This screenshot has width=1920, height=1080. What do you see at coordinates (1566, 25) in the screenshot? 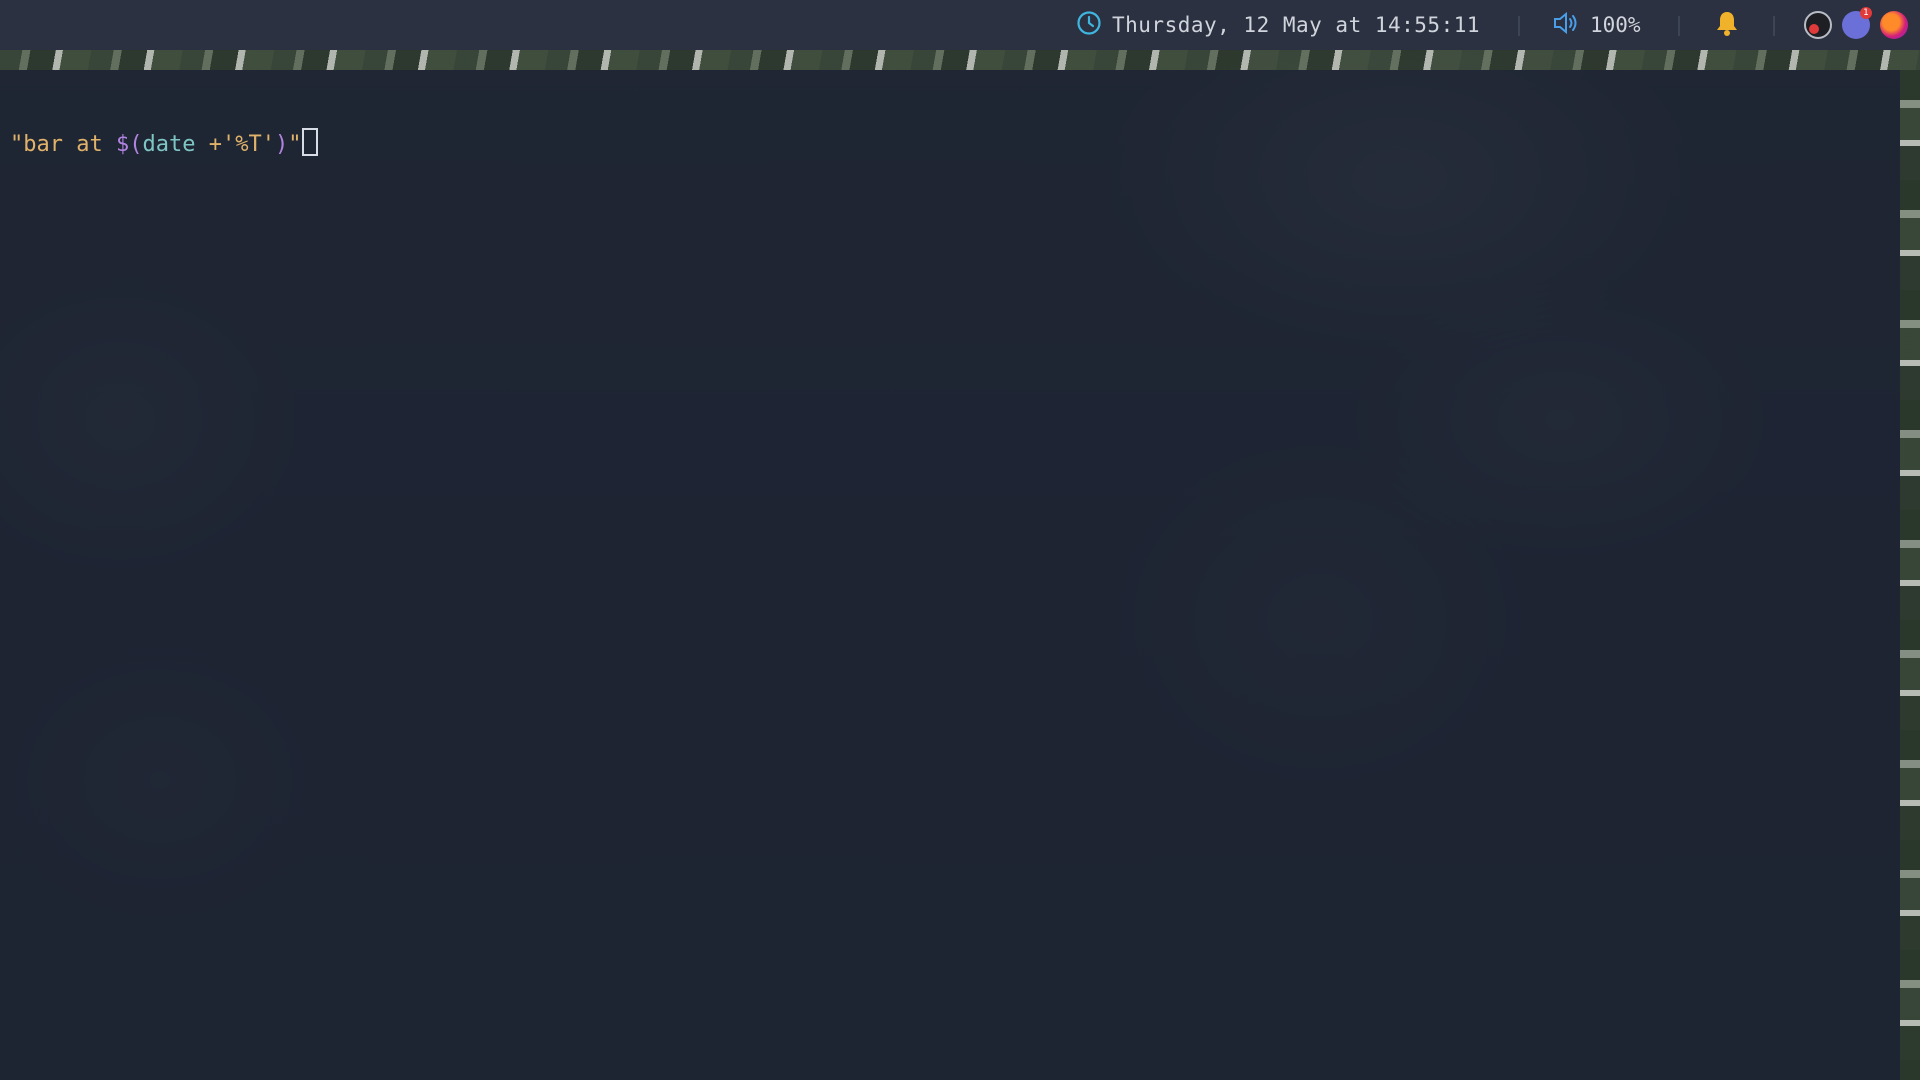
I see `speaker-icon` at bounding box center [1566, 25].